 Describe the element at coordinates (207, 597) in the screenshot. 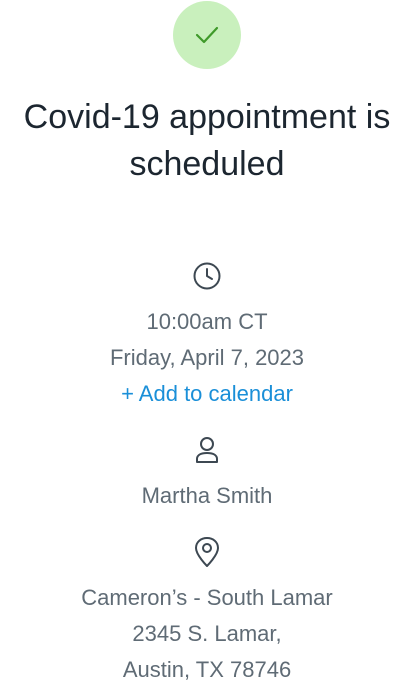

I see `location-name: Cameron’s - South Lamar` at that location.